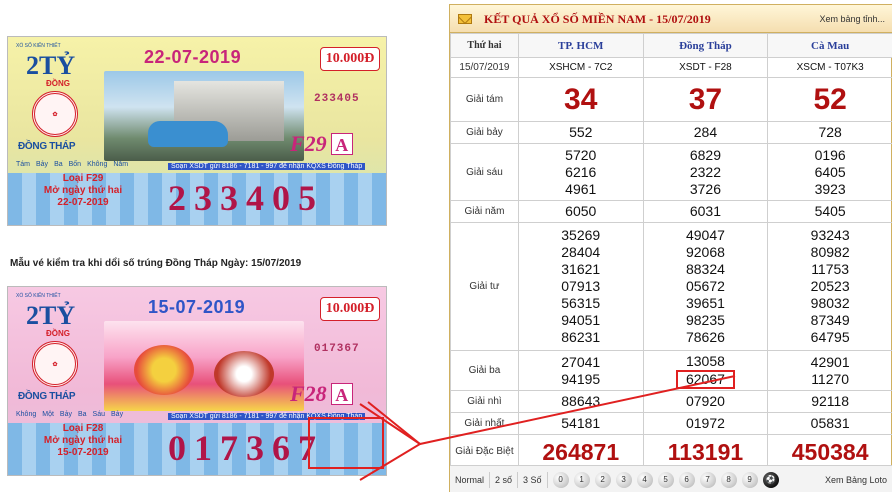 Image resolution: width=892 pixels, height=492 pixels. I want to click on results-title: KẾT QUẢ XỔ SỐ MIỀN NAM - 15/07/2019, so click(597, 19).